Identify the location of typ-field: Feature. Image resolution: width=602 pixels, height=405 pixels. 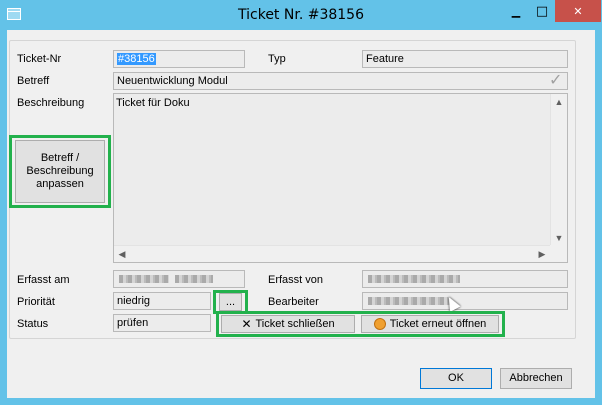
(465, 59).